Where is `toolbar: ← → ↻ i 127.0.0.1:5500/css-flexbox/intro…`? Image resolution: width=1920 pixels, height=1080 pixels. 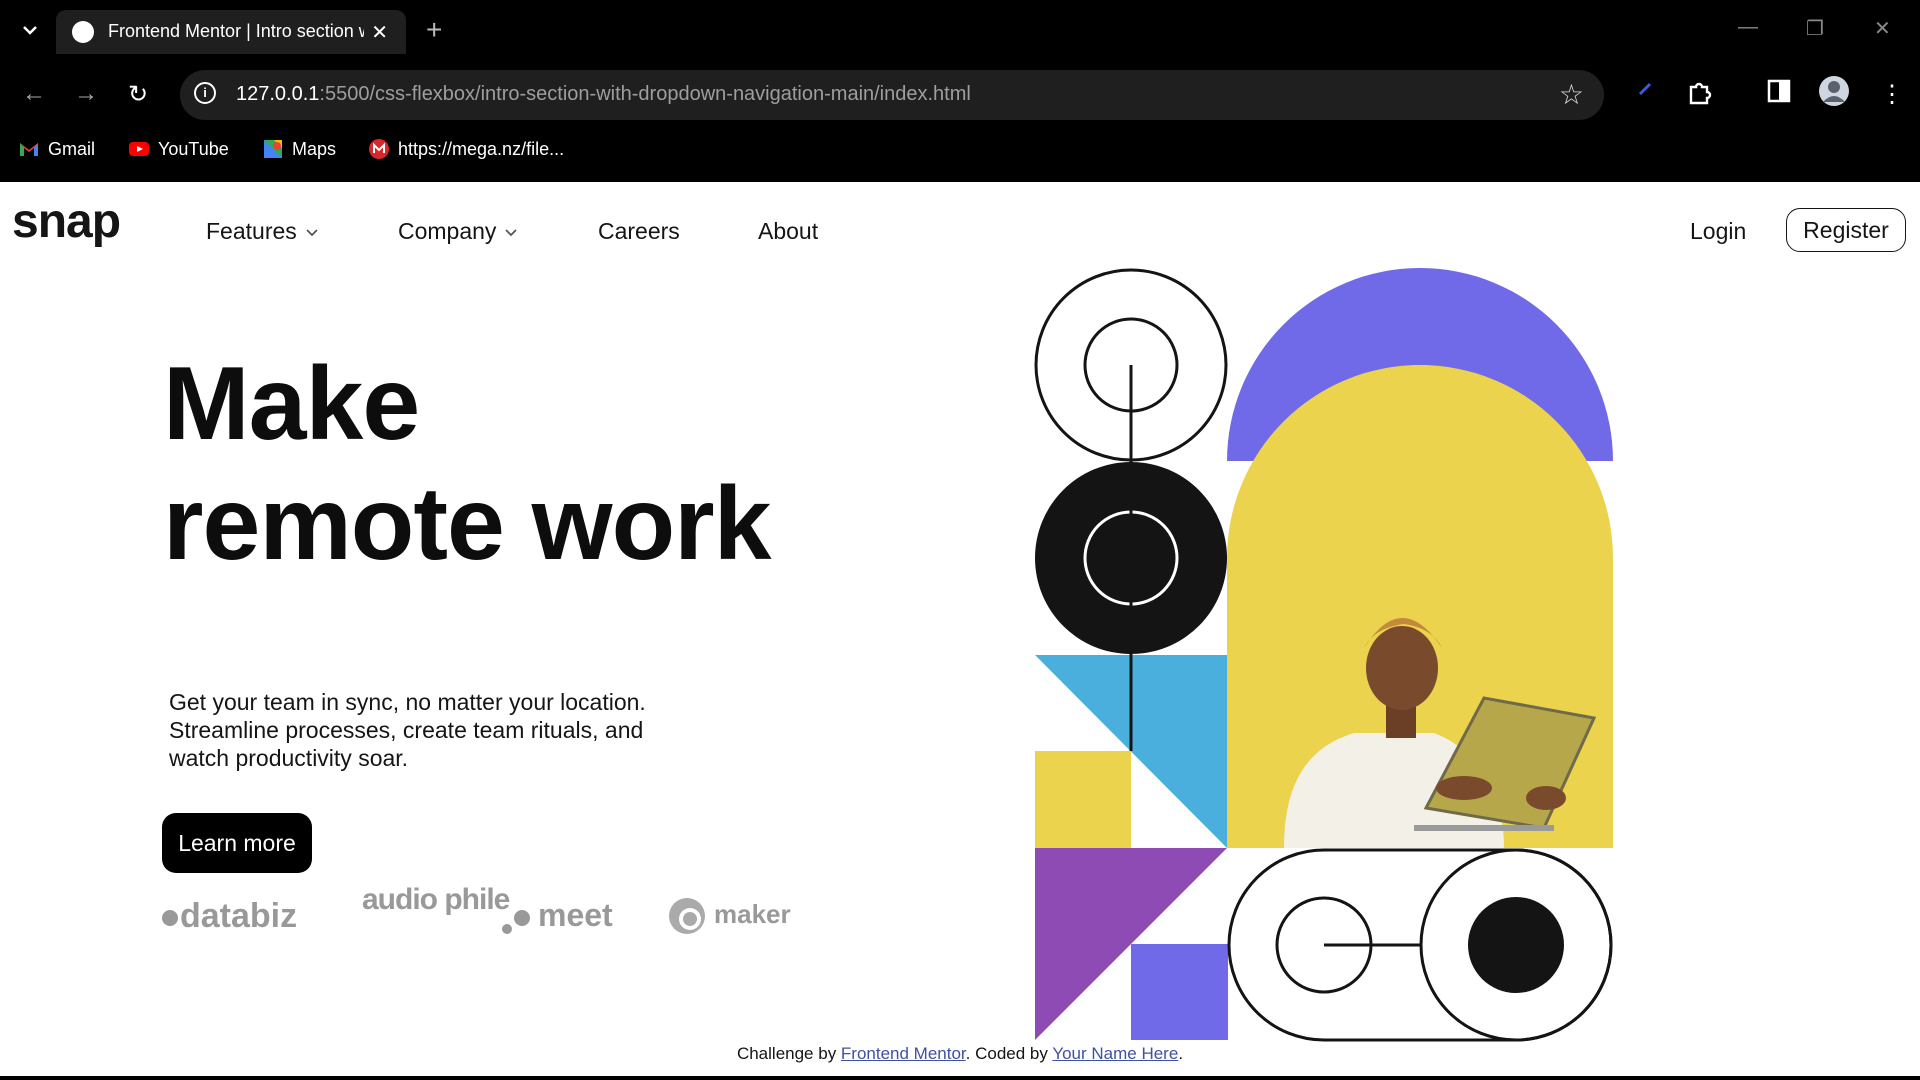 toolbar: ← → ↻ i 127.0.0.1:5500/css-flexbox/intro… is located at coordinates (960, 94).